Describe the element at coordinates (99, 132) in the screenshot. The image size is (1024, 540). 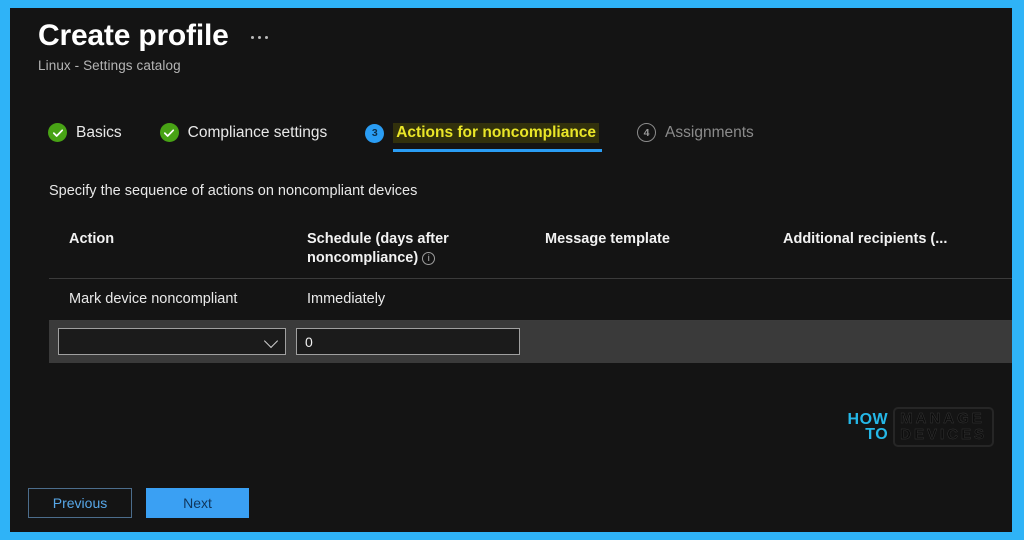
I see `wizard-step-label: Basics` at that location.